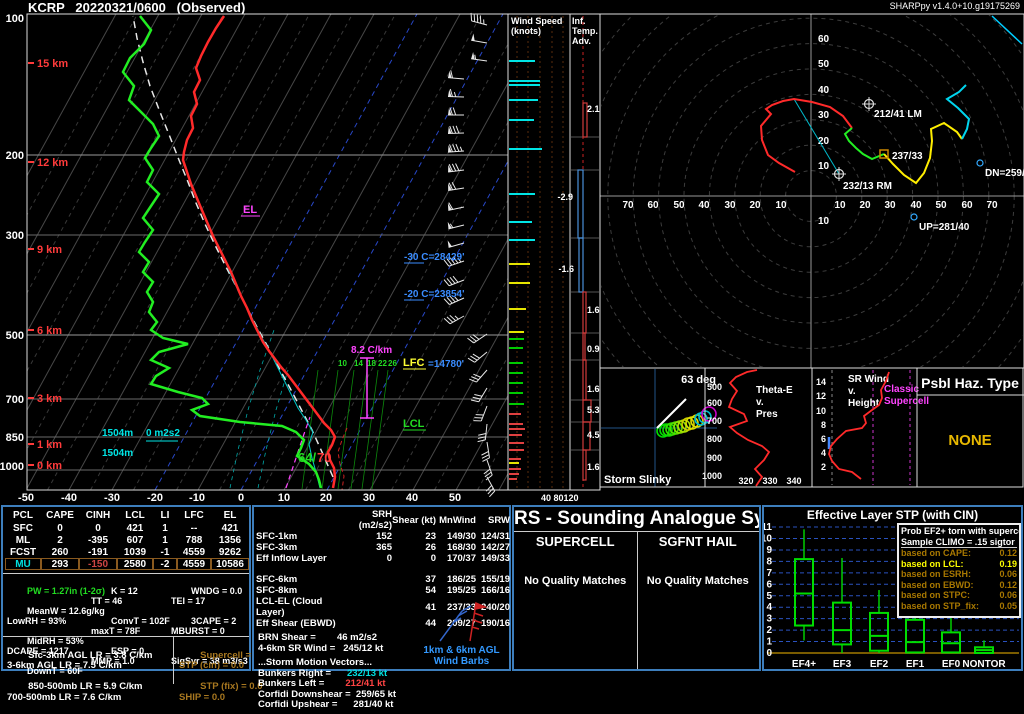 The width and height of the screenshot is (1024, 714). I want to click on sars-hail-header: SGFNT HAIL, so click(698, 541).